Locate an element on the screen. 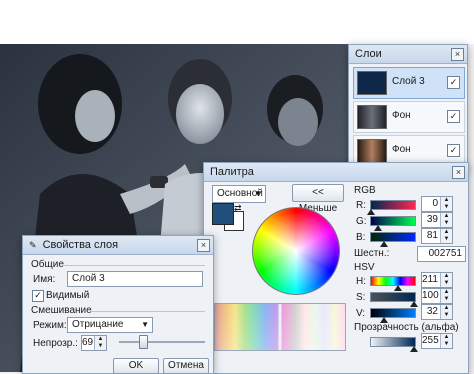 The image size is (474, 374). mode-label: Режим: is located at coordinates (50, 325).